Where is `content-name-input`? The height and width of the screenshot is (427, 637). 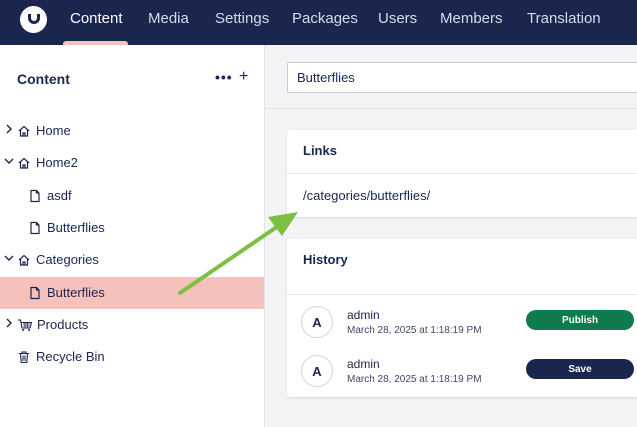 content-name-input is located at coordinates (462, 77).